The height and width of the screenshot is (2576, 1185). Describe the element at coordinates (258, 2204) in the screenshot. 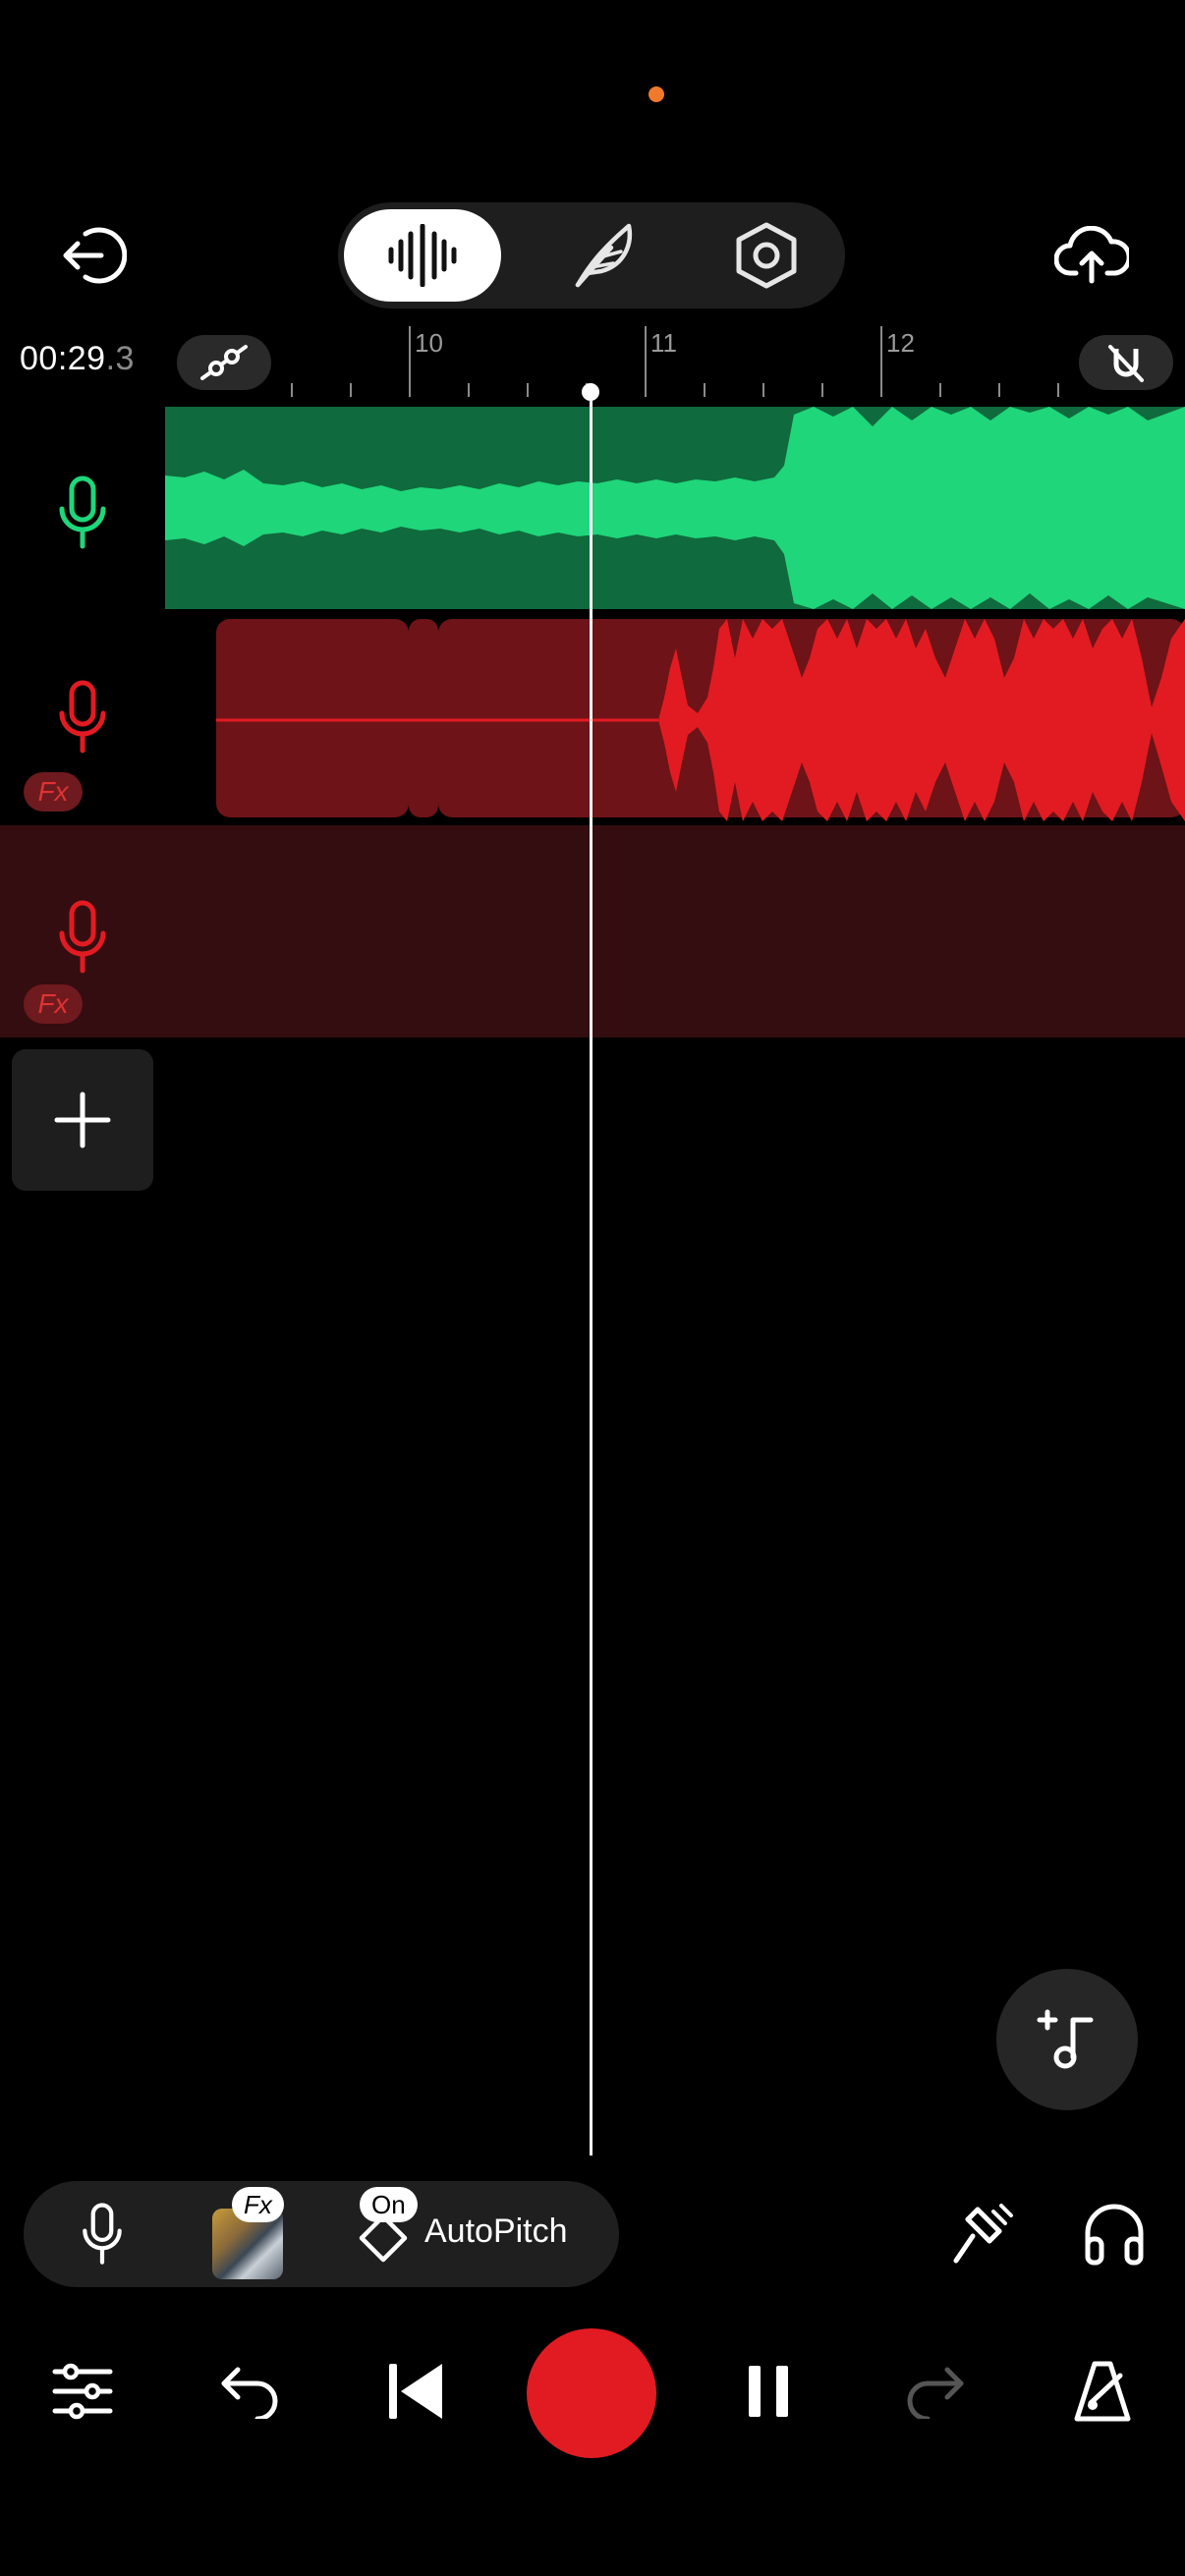

I see `fx-preset-badge: Fx` at that location.